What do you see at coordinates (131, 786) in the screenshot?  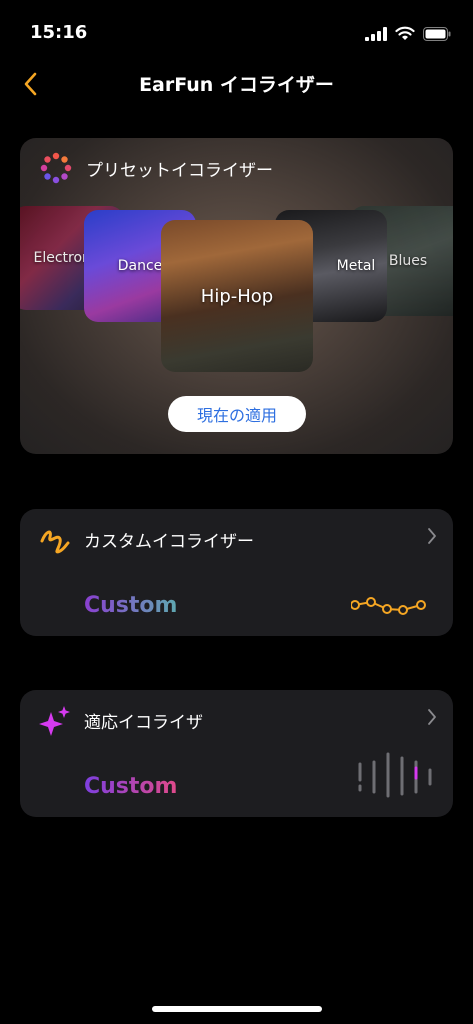 I see `adaptive-eq-value: Custom` at bounding box center [131, 786].